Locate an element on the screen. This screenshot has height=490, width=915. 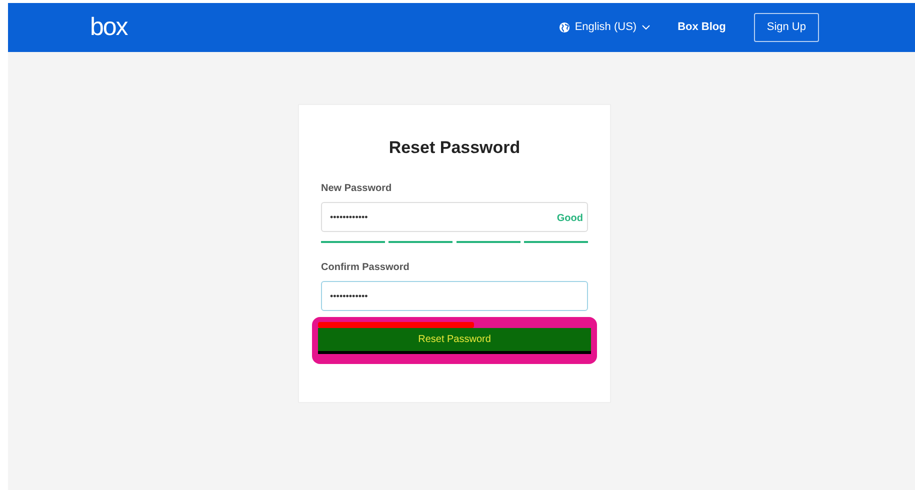
field-label: Confirm Password is located at coordinates (365, 267).